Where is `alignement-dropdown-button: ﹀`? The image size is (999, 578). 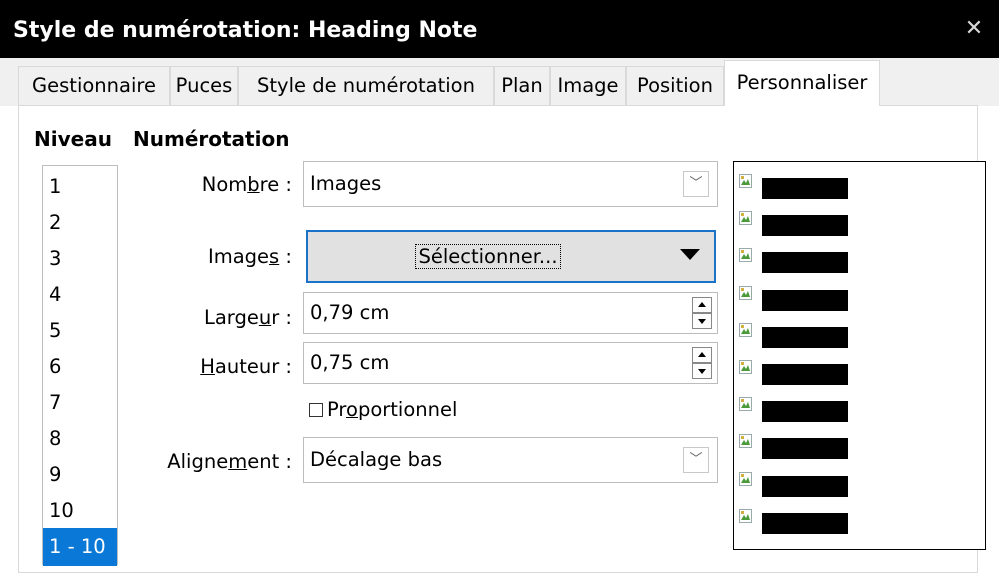 alignement-dropdown-button: ﹀ is located at coordinates (697, 460).